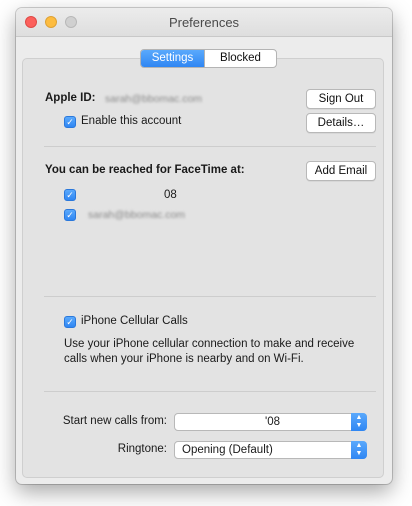 This screenshot has width=412, height=506. What do you see at coordinates (341, 171) in the screenshot?
I see `add-email-button: Add Email` at bounding box center [341, 171].